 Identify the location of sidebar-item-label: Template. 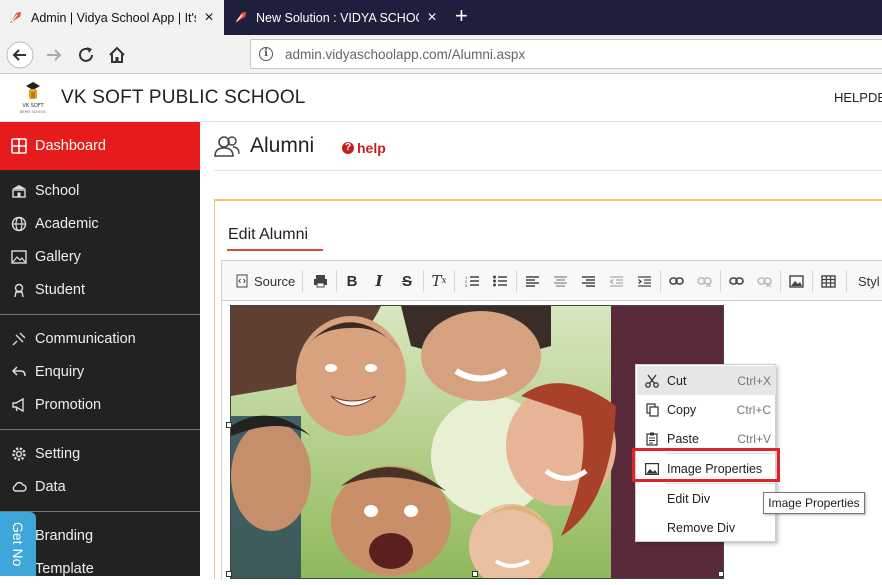
(64, 568).